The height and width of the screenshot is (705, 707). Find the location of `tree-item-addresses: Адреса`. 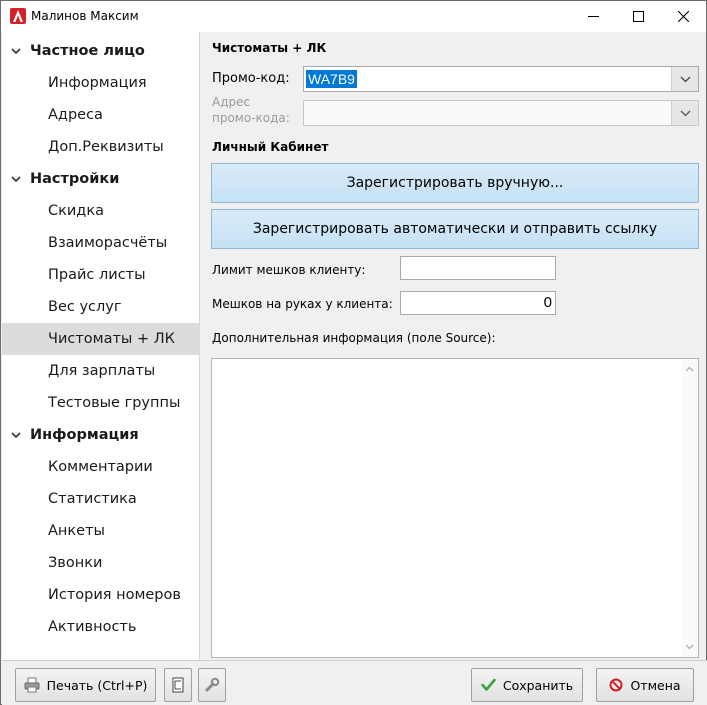

tree-item-addresses: Адреса is located at coordinates (101, 115).